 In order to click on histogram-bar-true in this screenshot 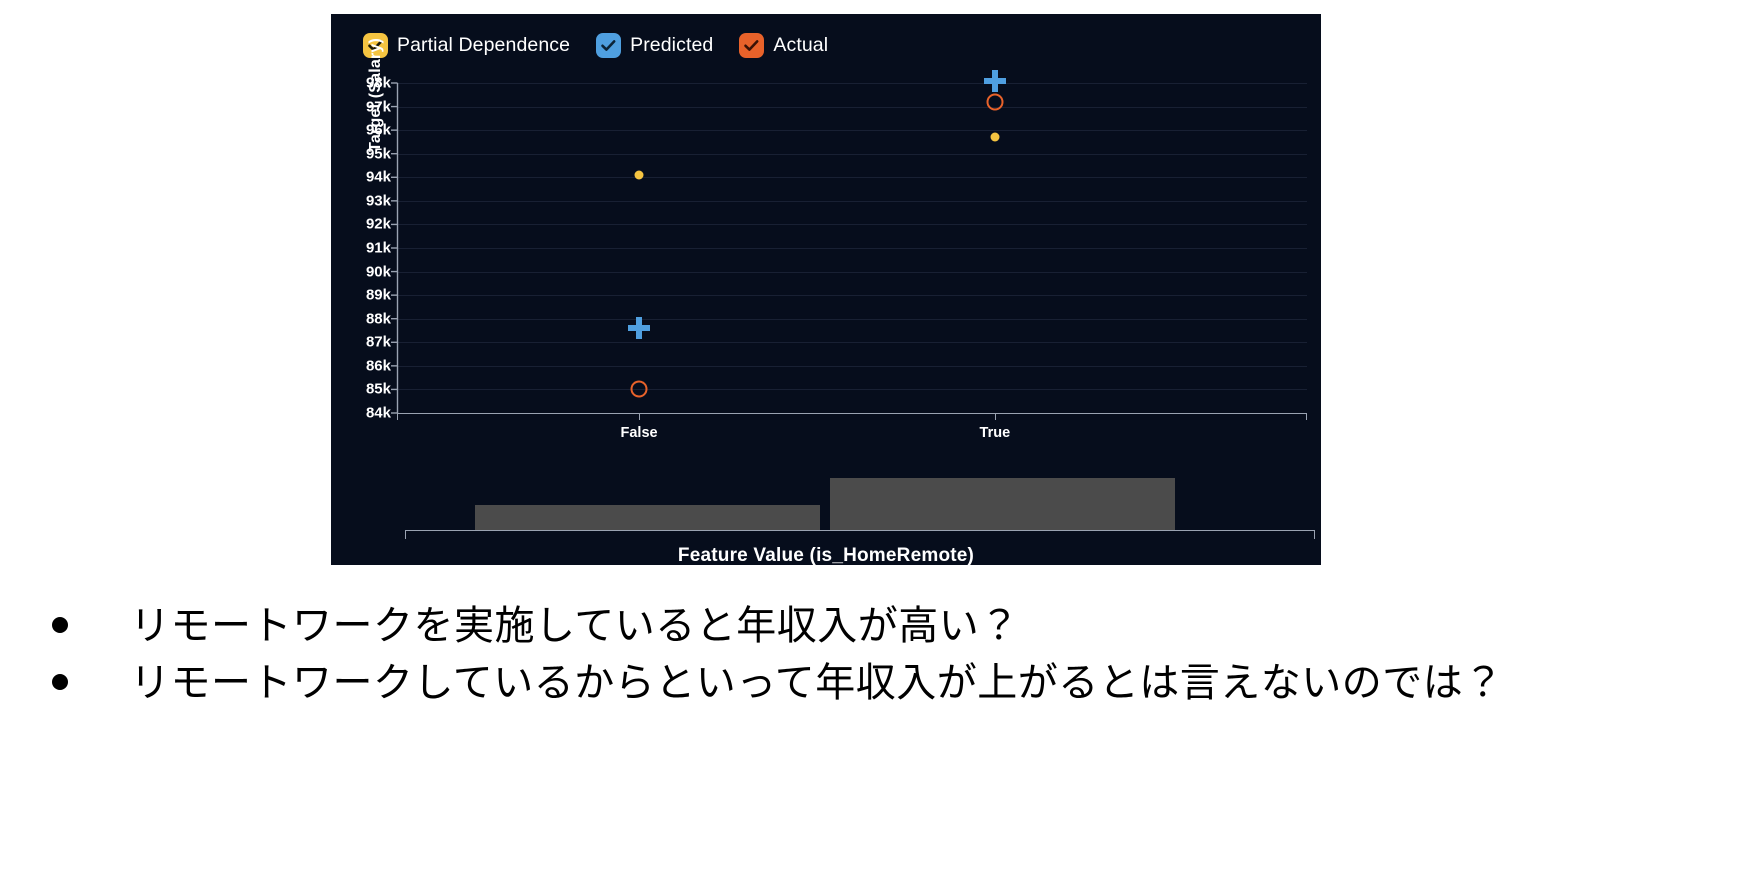, I will do `click(1003, 504)`.